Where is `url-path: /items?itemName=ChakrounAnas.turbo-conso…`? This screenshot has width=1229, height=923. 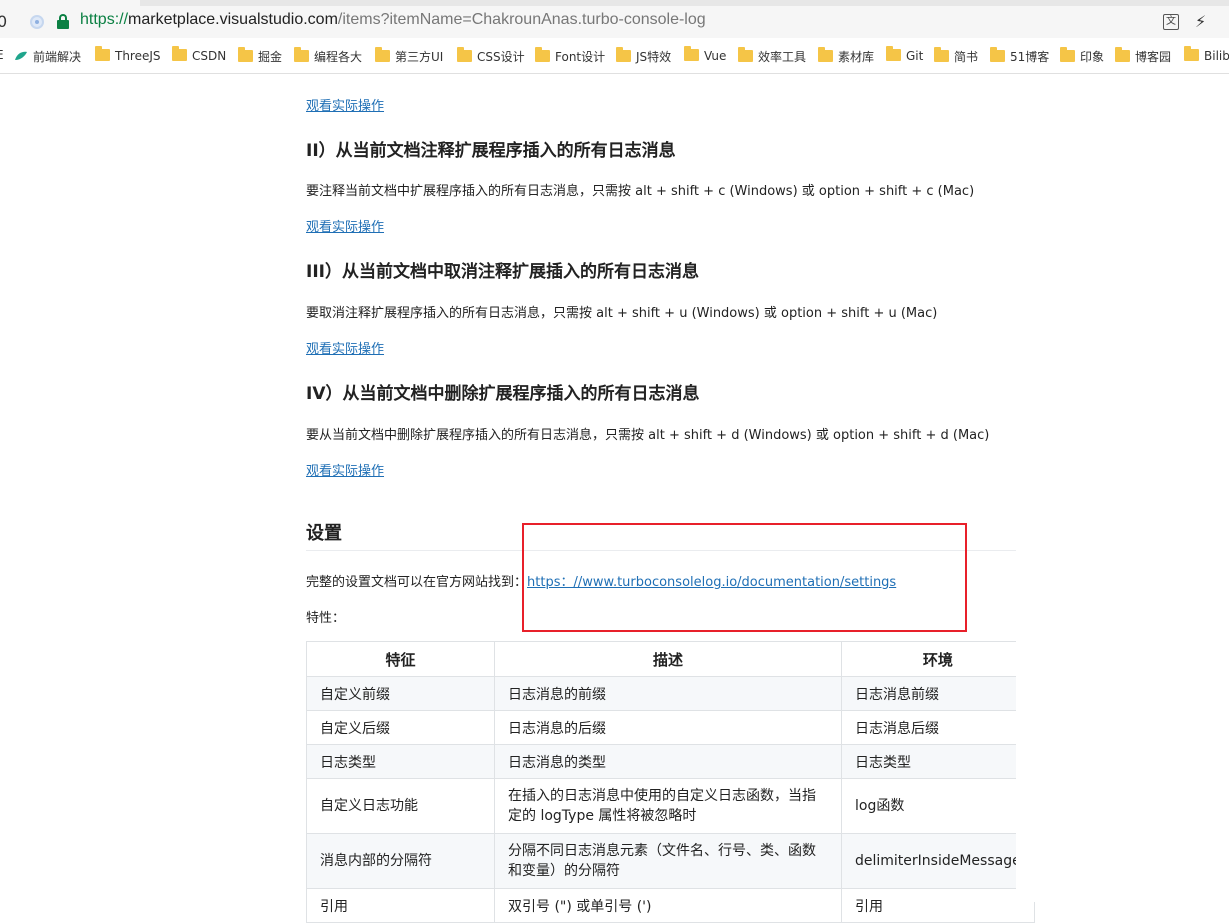
url-path: /items?itemName=ChakrounAnas.turbo-conso… is located at coordinates (521, 19).